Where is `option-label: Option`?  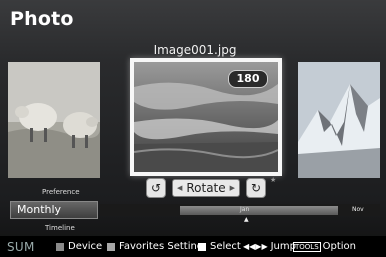 option-label: Option is located at coordinates (339, 246).